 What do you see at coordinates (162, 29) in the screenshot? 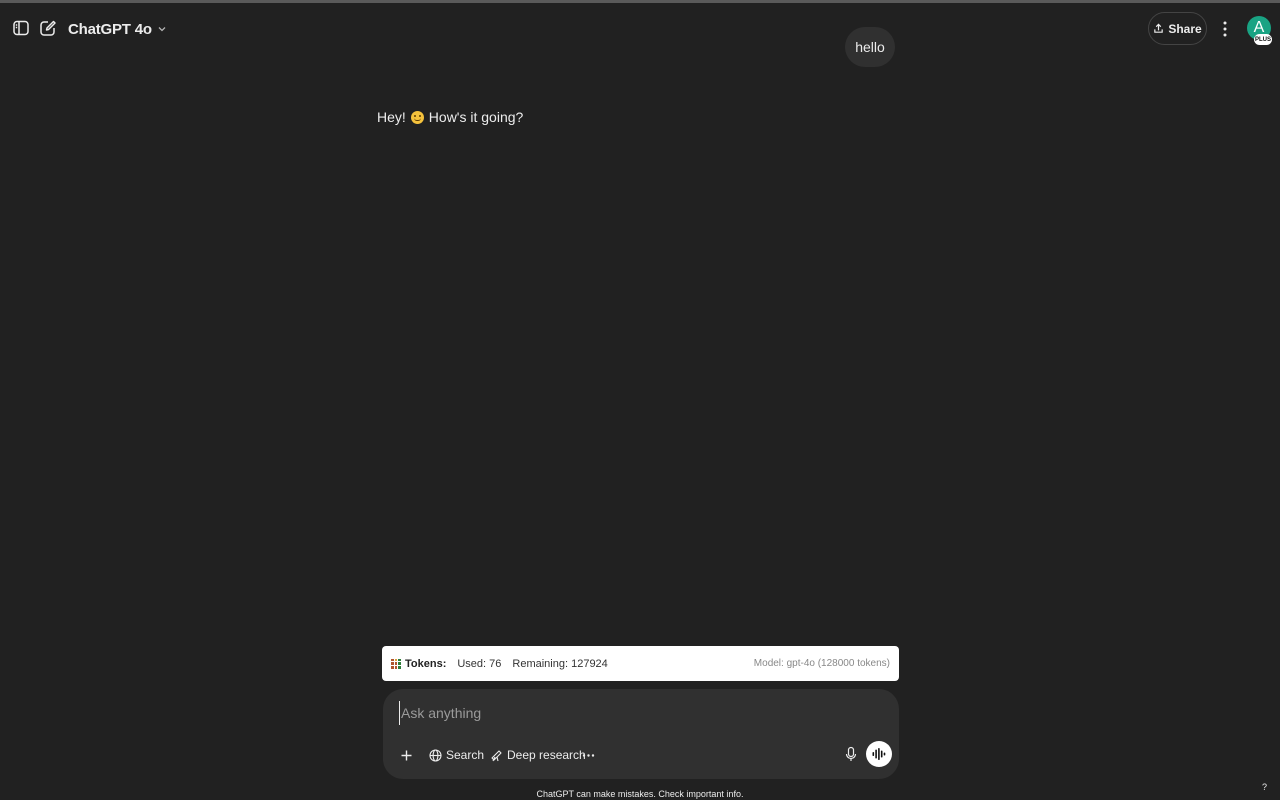
I see `chevron-down-icon` at bounding box center [162, 29].